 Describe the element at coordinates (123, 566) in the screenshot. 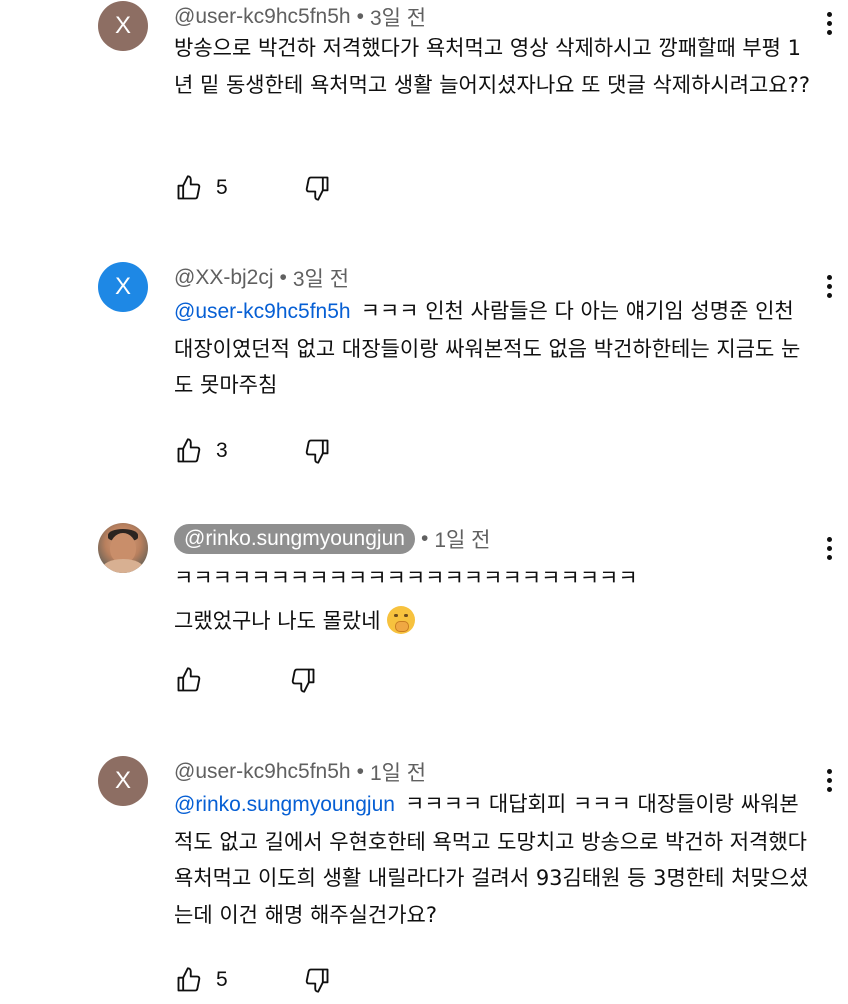

I see `avatar-body` at that location.